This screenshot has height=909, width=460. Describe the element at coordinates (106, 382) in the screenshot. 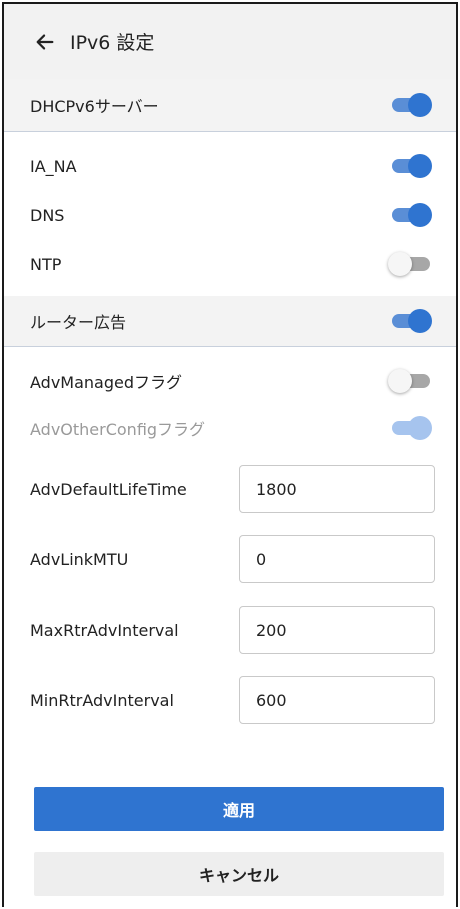

I see `adv-managed-label: AdvManagedフラグ` at that location.